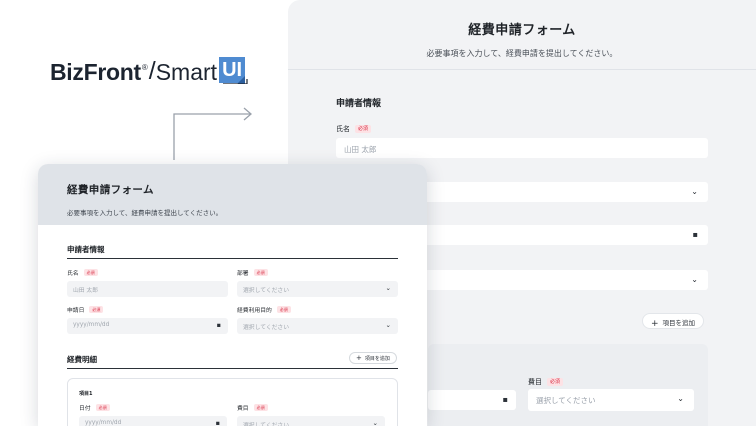  I want to click on add-item-label: 項目を追加, so click(377, 359).